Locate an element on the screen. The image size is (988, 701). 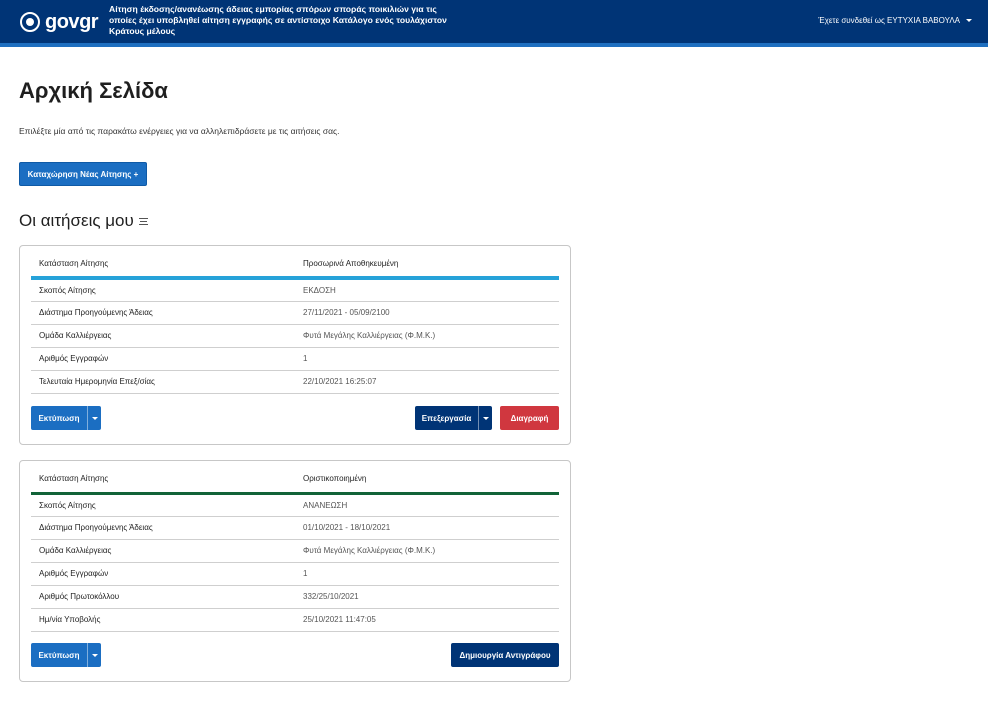
row-value: ΑΝΑΝΕΩΣΗ is located at coordinates (427, 505).